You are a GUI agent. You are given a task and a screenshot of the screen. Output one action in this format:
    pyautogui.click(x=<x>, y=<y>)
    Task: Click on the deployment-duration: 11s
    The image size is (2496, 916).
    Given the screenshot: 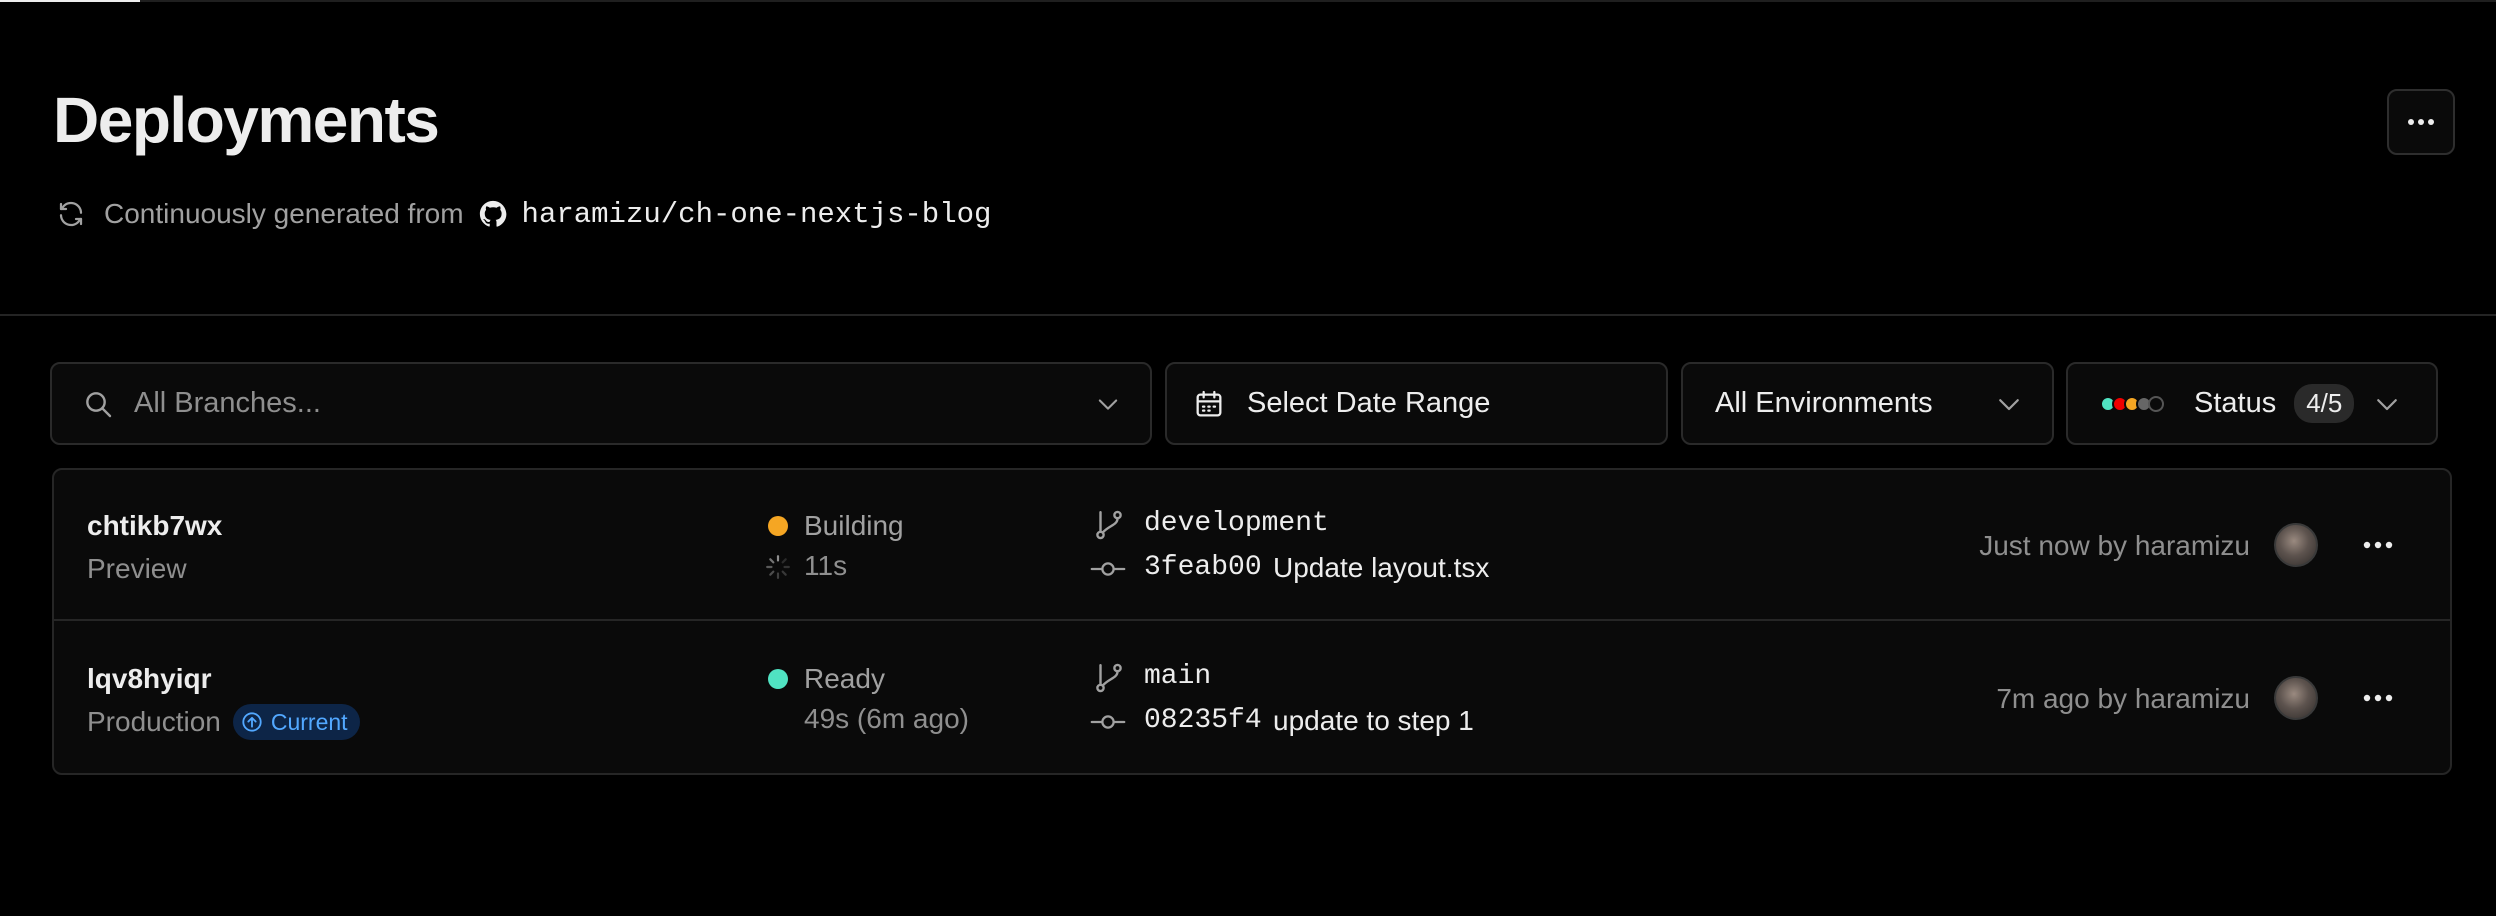 What is the action you would take?
    pyautogui.click(x=826, y=565)
    